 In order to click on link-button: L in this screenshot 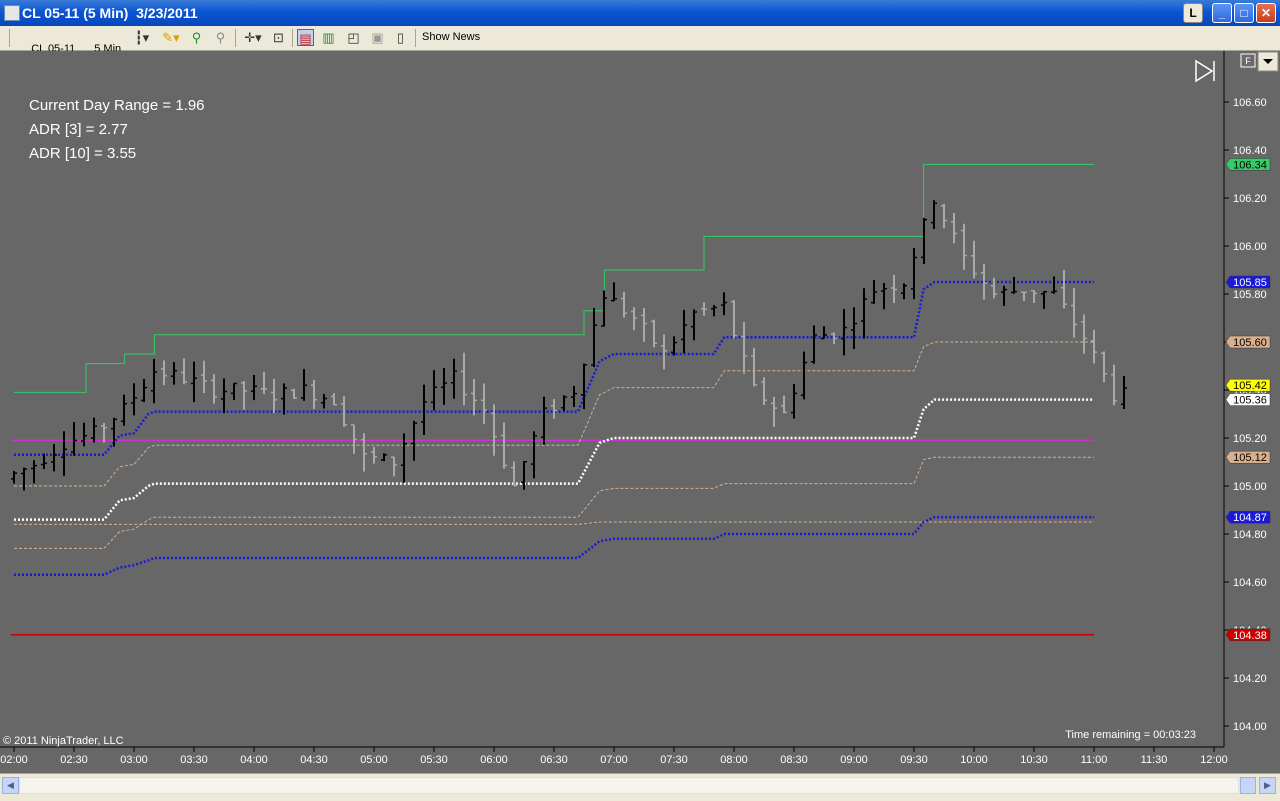, I will do `click(1193, 13)`.